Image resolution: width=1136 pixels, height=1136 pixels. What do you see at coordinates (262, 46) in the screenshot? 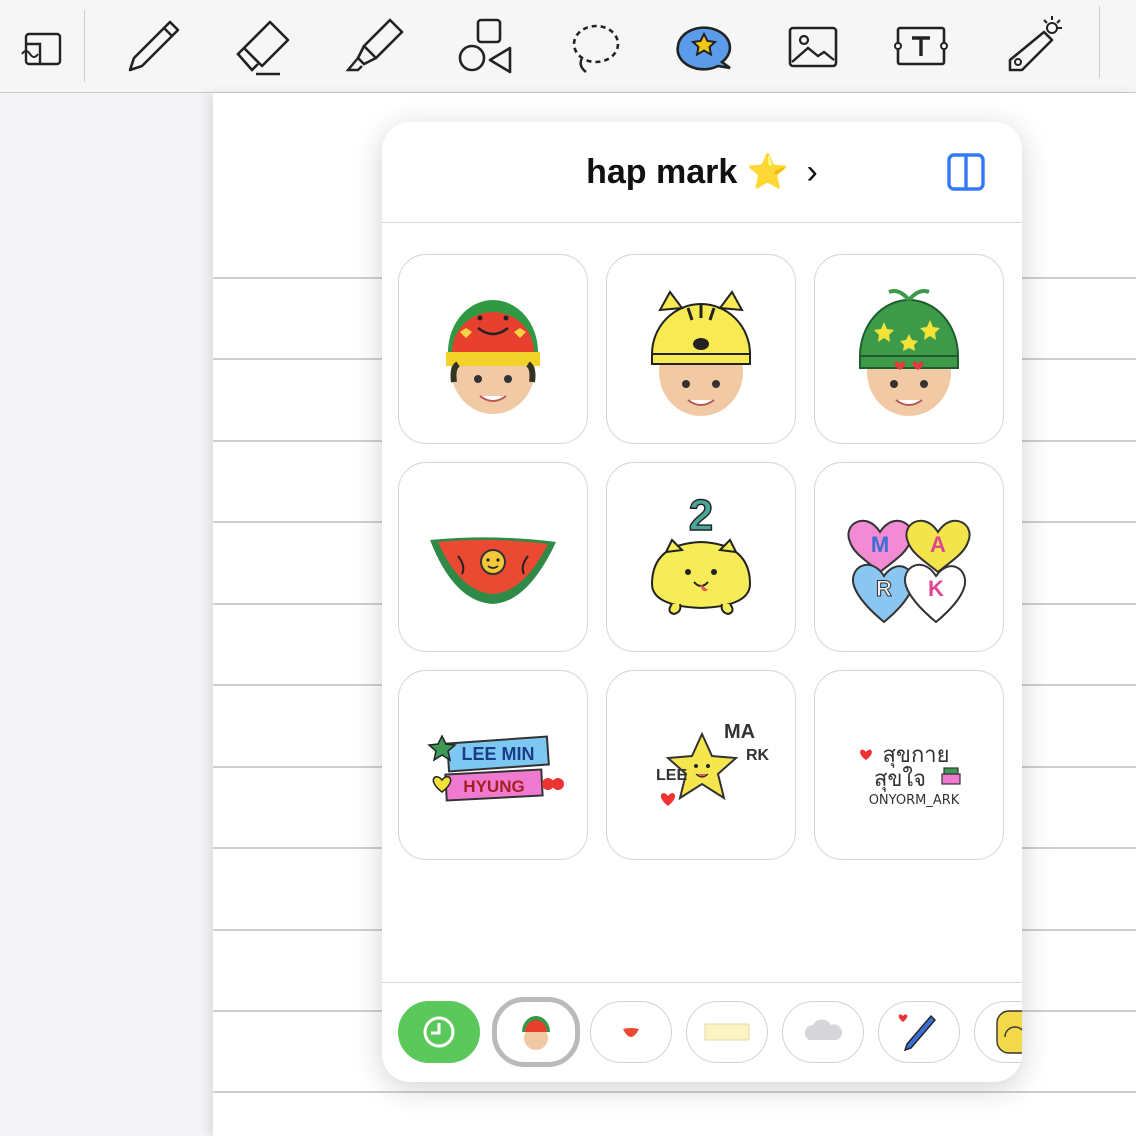
I see `eraser-icon` at bounding box center [262, 46].